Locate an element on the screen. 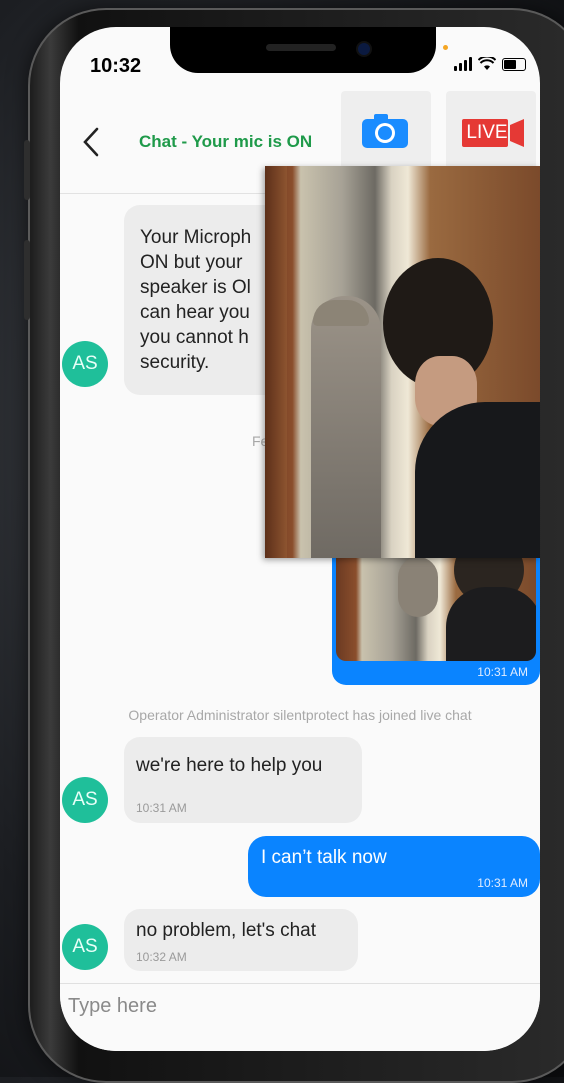 Image resolution: width=564 pixels, height=1083 pixels. status-icons is located at coordinates (490, 64).